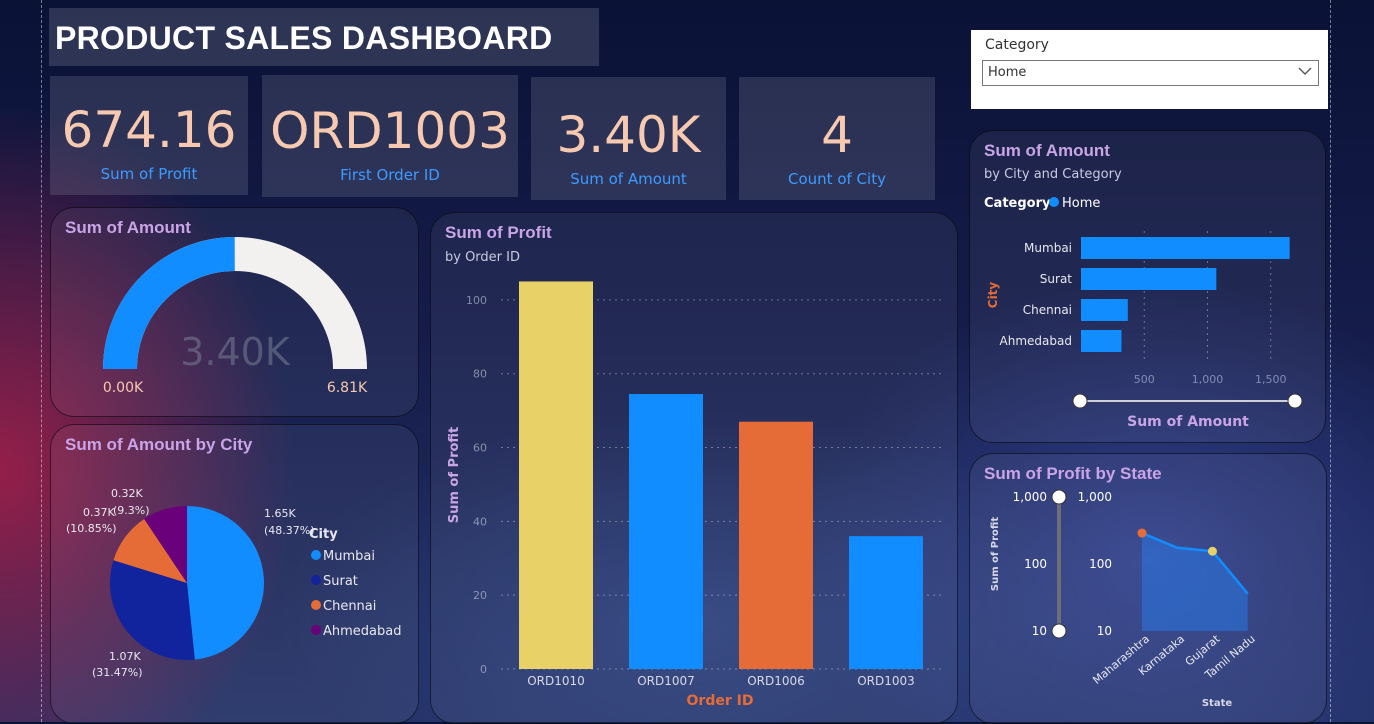  I want to click on area-marker-highlight, so click(1212, 551).